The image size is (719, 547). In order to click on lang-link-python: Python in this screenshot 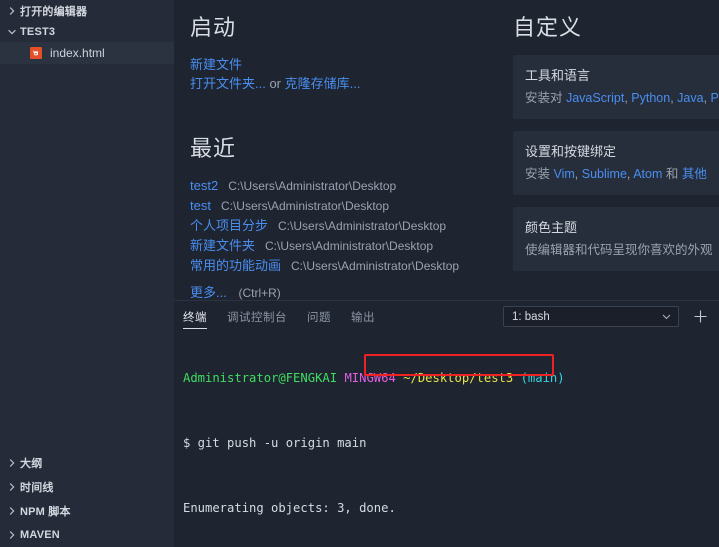, I will do `click(650, 98)`.